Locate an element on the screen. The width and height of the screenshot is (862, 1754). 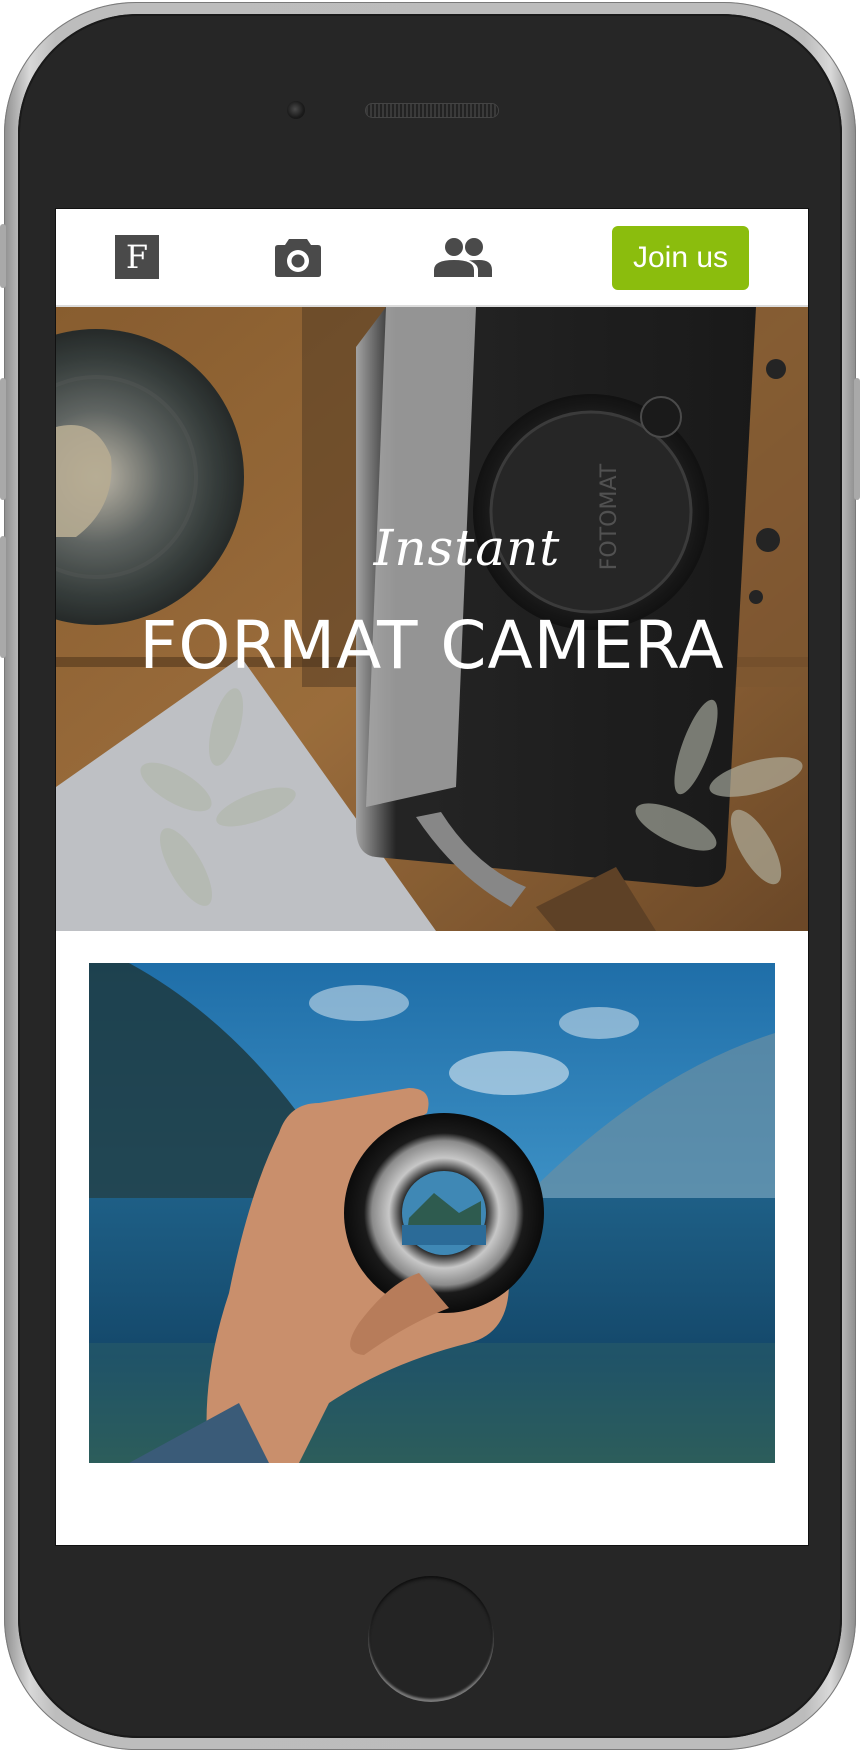
front-camera-icon is located at coordinates (296, 110).